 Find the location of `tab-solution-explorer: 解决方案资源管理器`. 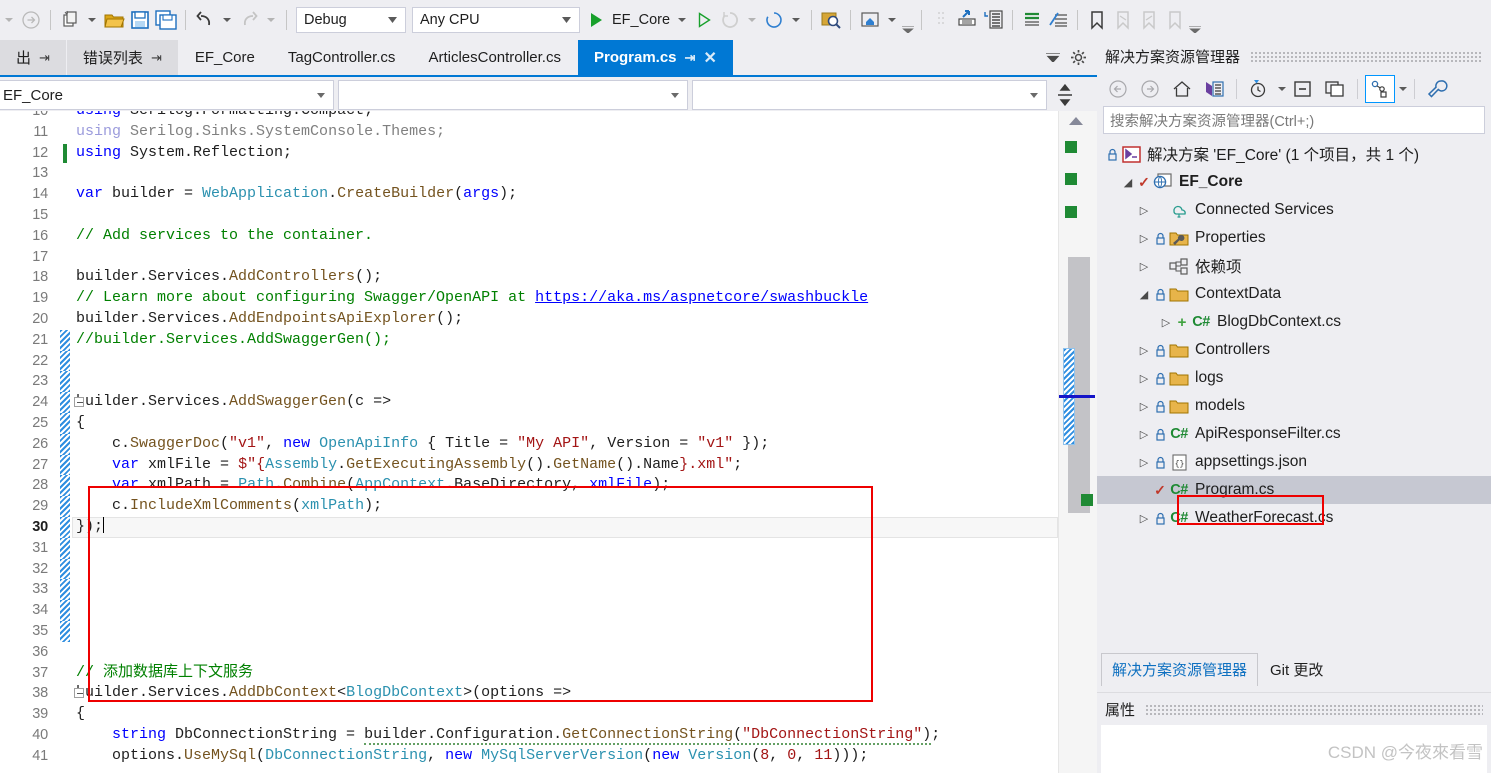

tab-solution-explorer: 解决方案资源管理器 is located at coordinates (1180, 669).